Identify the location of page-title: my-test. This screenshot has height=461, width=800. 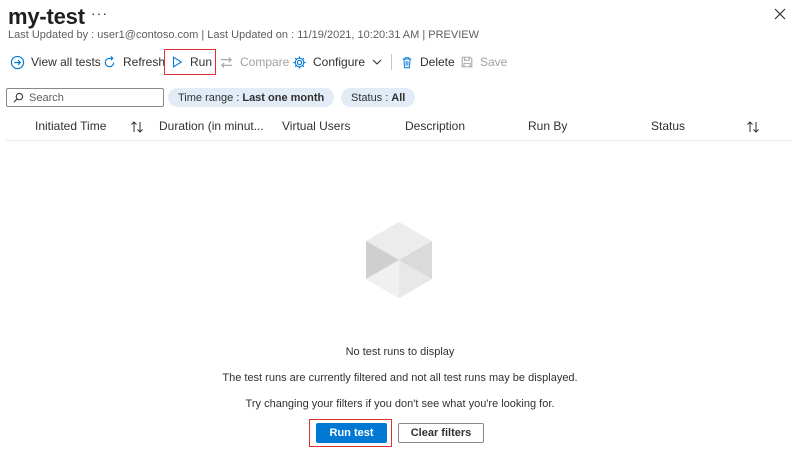
(46, 16).